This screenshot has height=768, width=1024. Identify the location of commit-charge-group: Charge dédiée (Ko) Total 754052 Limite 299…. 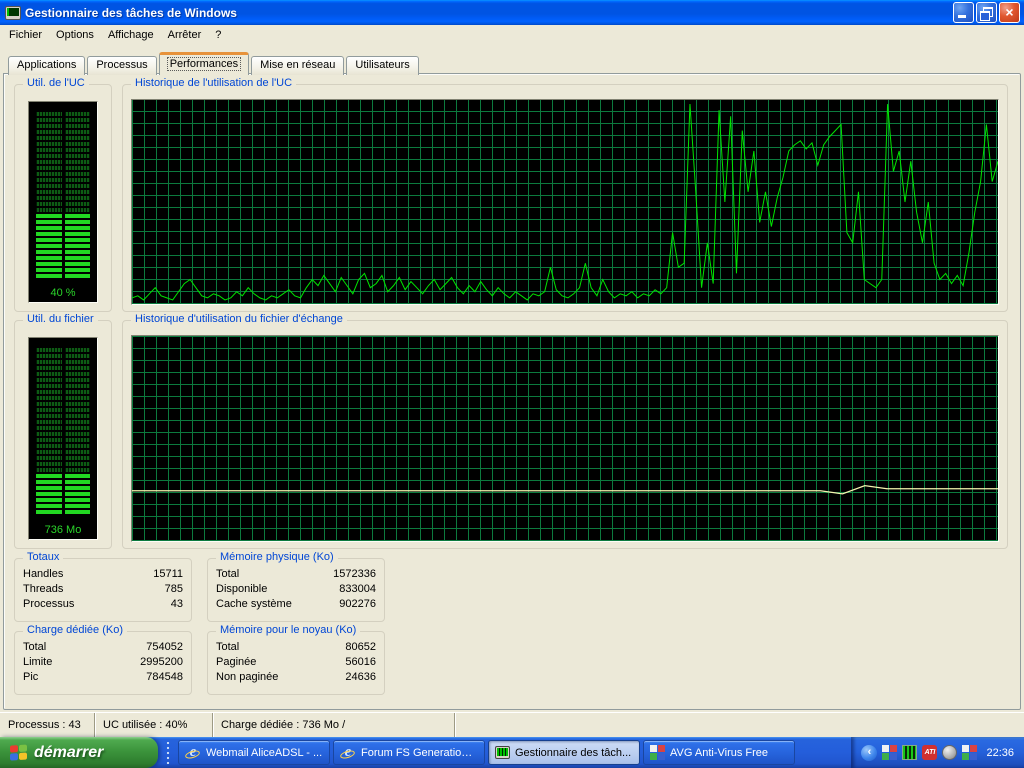
(103, 659).